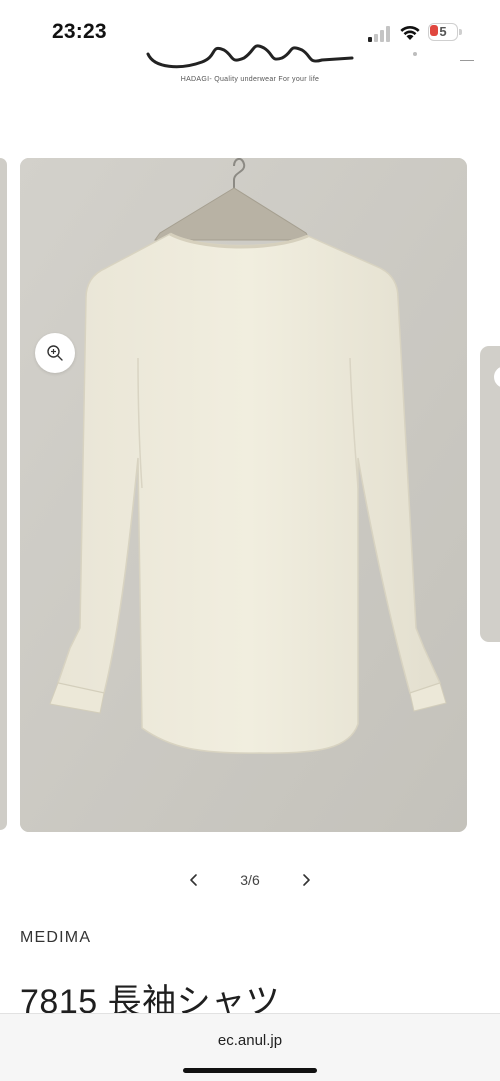 This screenshot has width=500, height=1081. I want to click on brand-tagline: HADAGI- Quality underwear For your life, so click(250, 79).